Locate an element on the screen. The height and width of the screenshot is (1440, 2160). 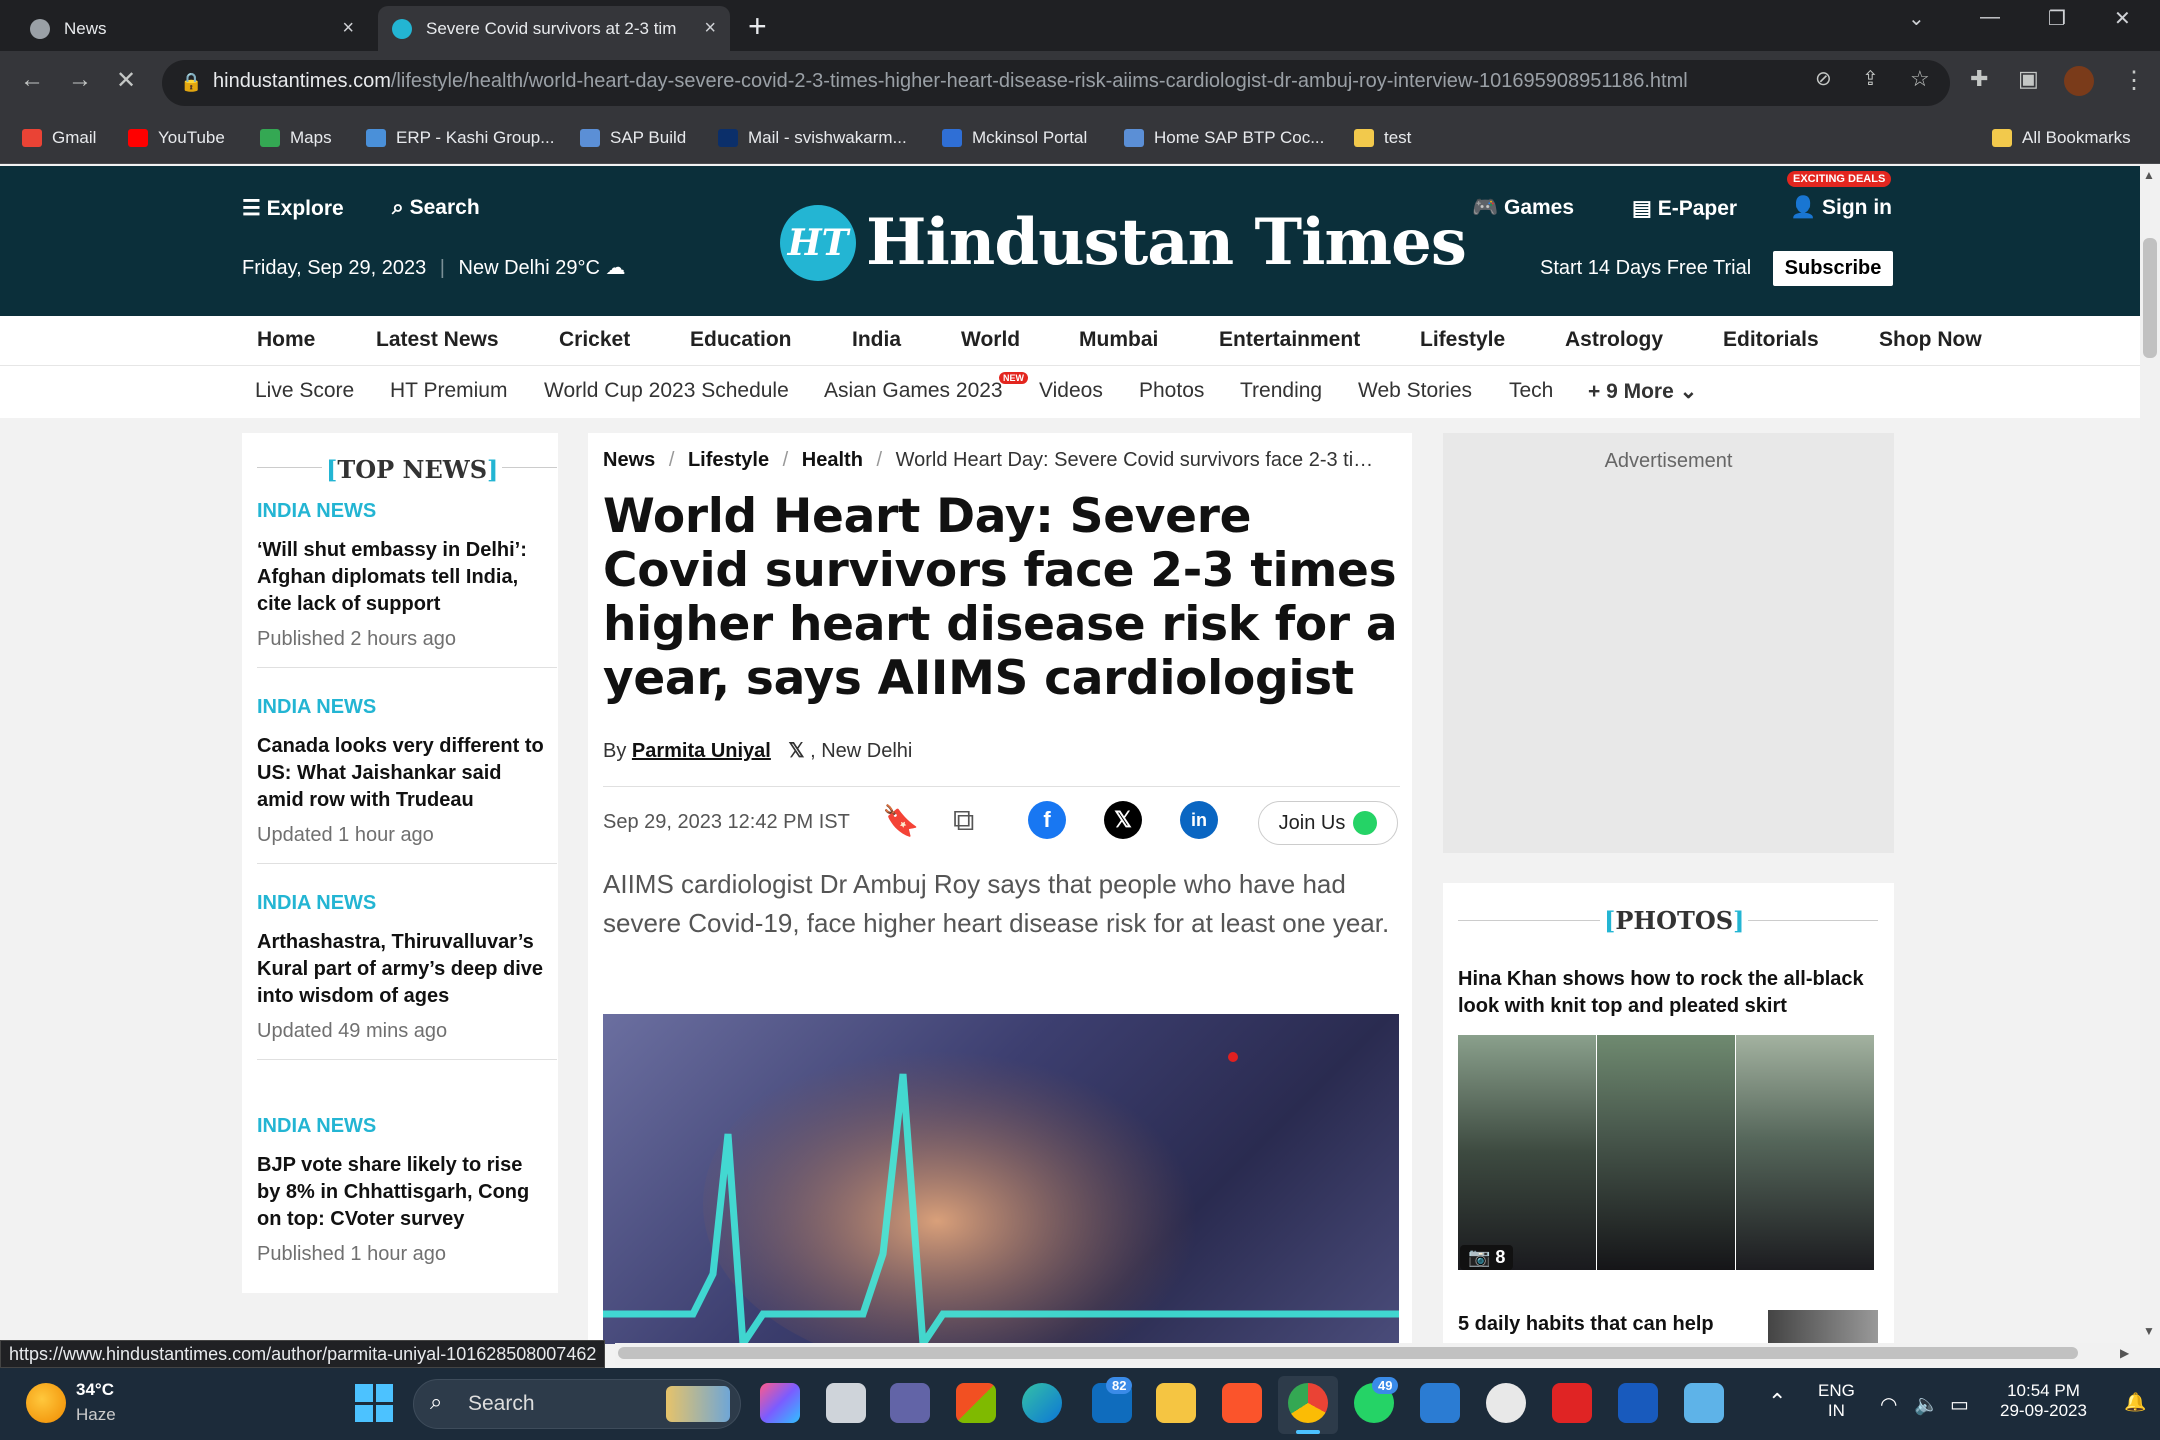
nav-photos: Photos is located at coordinates (1171, 391).